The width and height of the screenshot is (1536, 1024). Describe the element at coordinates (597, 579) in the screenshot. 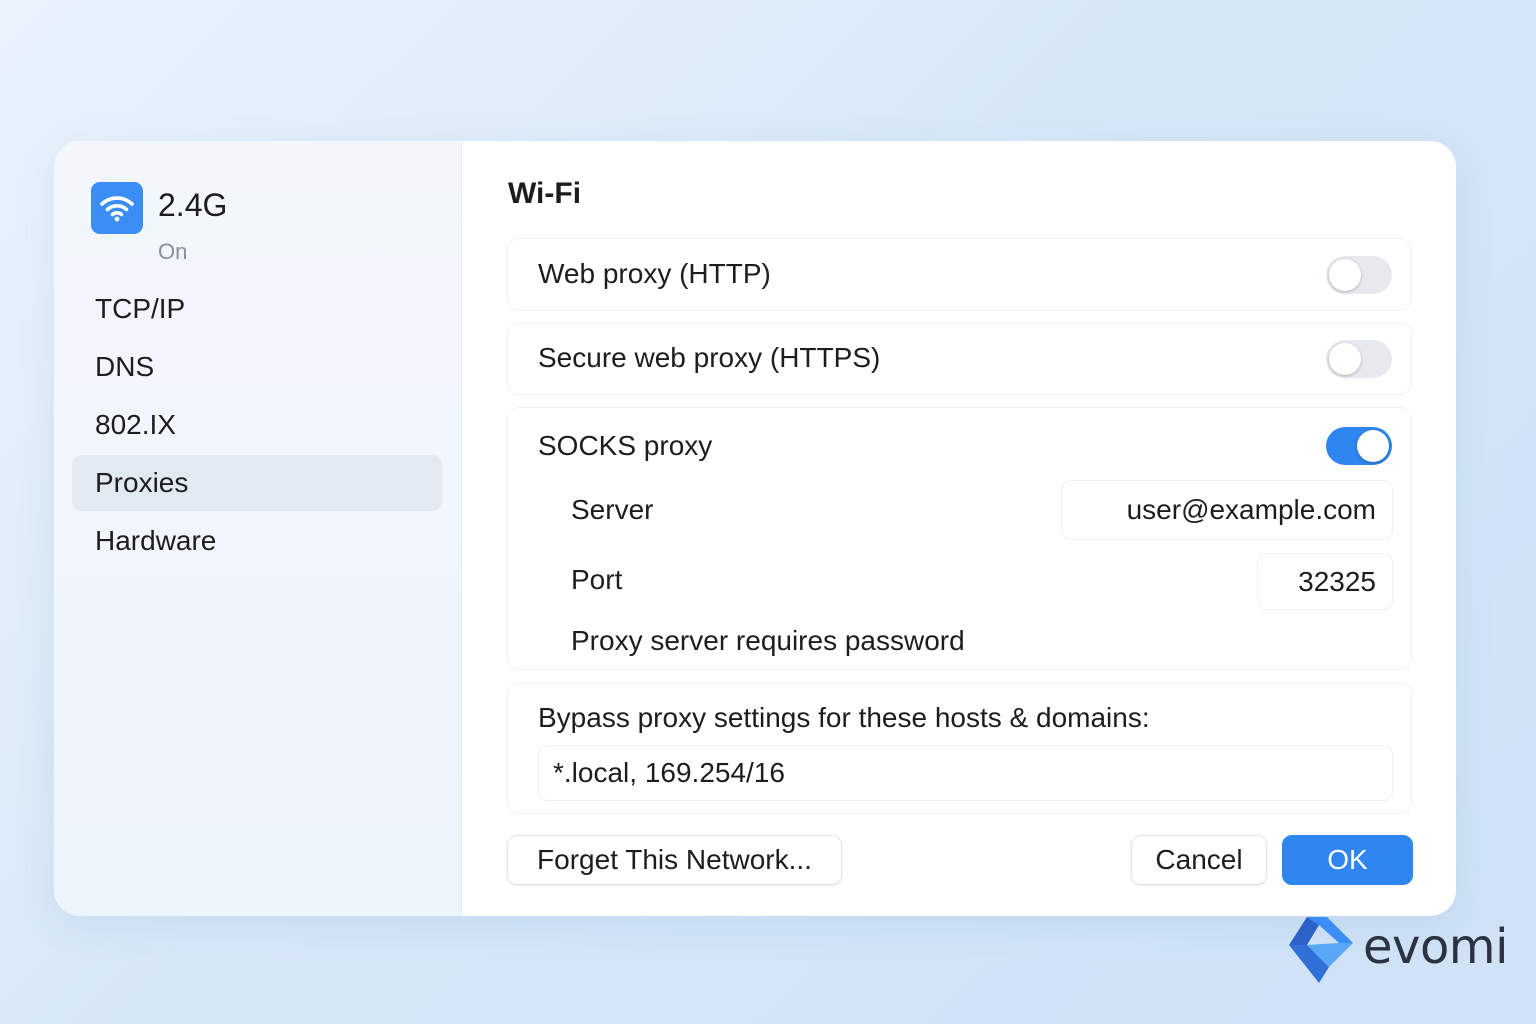

I see `port-label: Port` at that location.